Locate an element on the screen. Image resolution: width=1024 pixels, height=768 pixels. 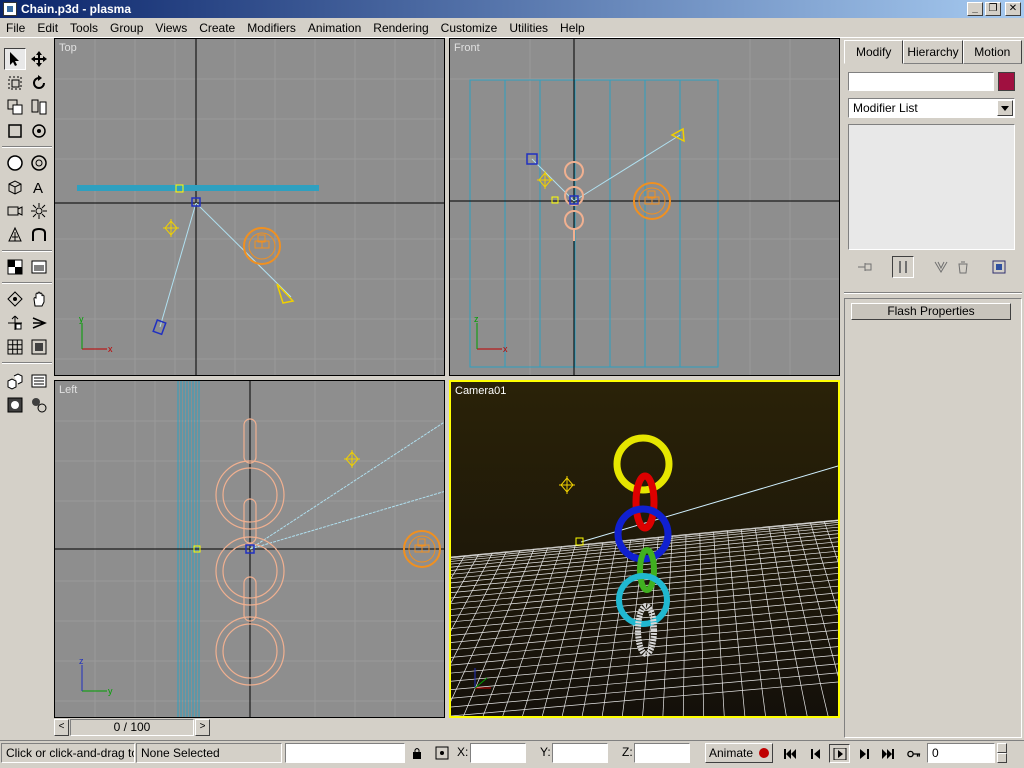
viewport-layout-icon is located at coordinates (39, 347).